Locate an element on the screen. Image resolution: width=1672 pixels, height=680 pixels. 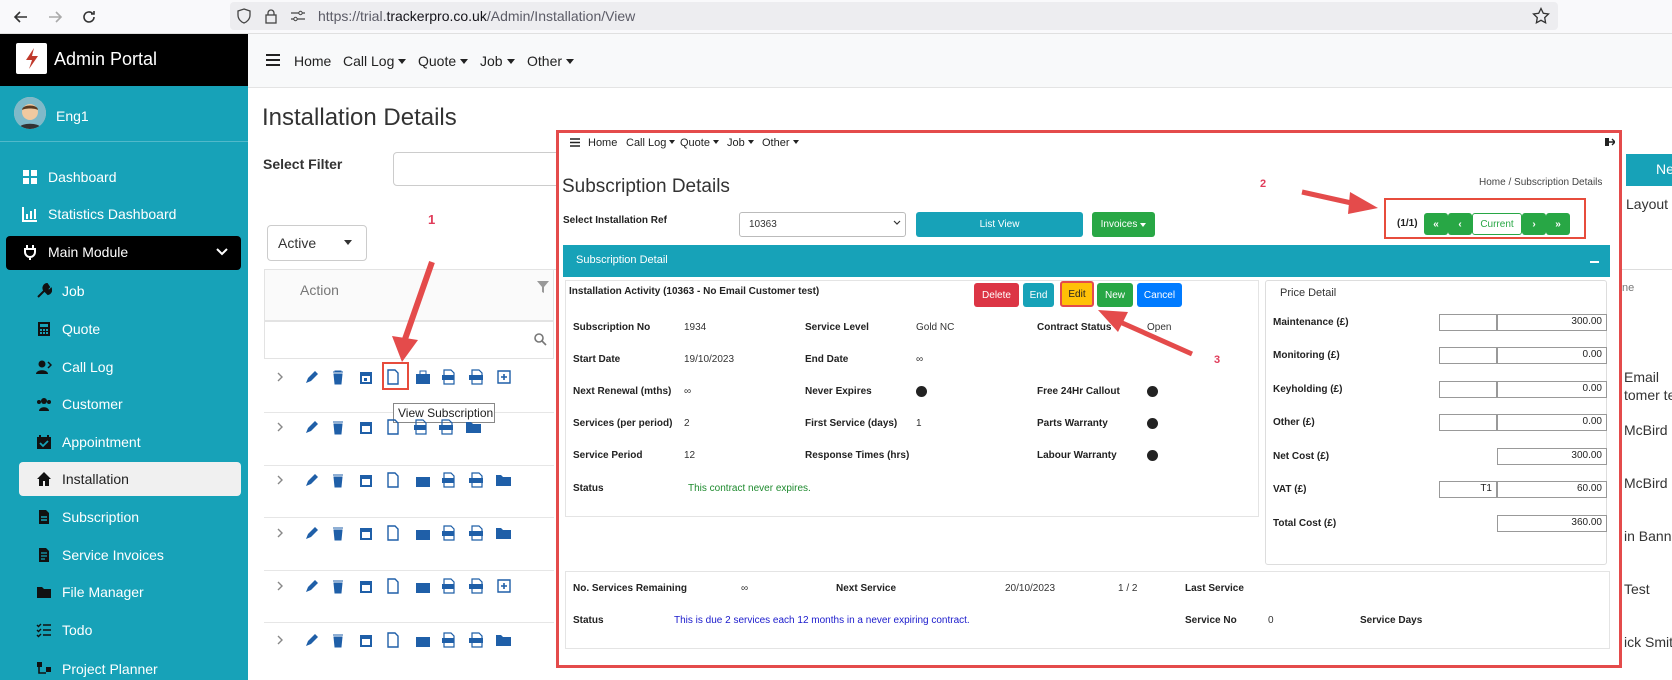
vat-input: 60.00 is located at coordinates (1552, 489).